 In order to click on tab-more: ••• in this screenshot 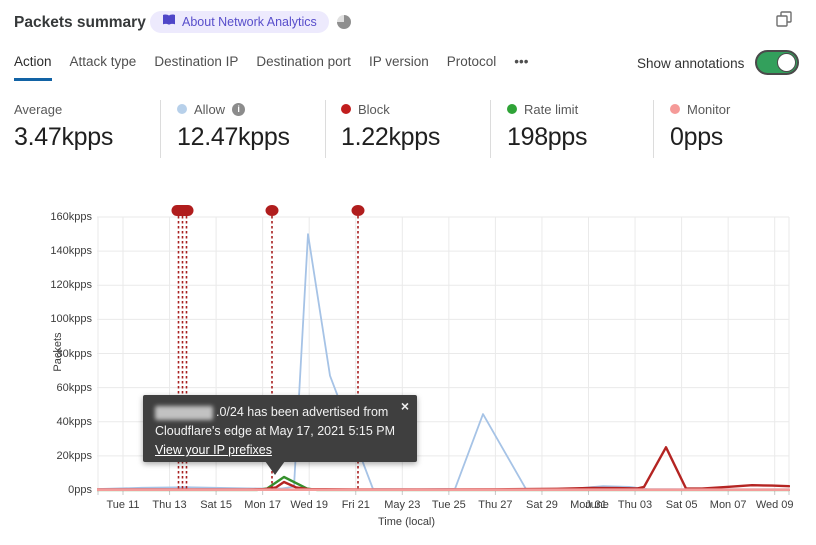, I will do `click(521, 67)`.